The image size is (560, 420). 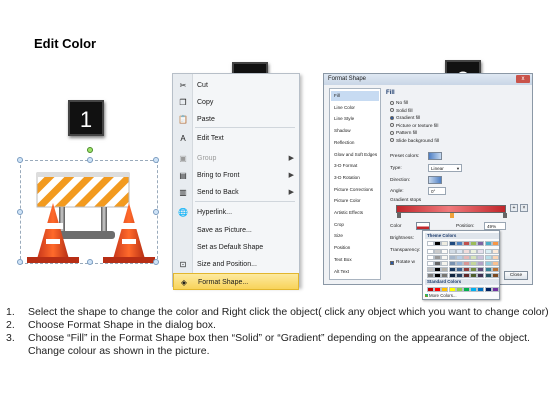 What do you see at coordinates (355, 143) in the screenshot?
I see `dialog-nav-item: Reflection` at bounding box center [355, 143].